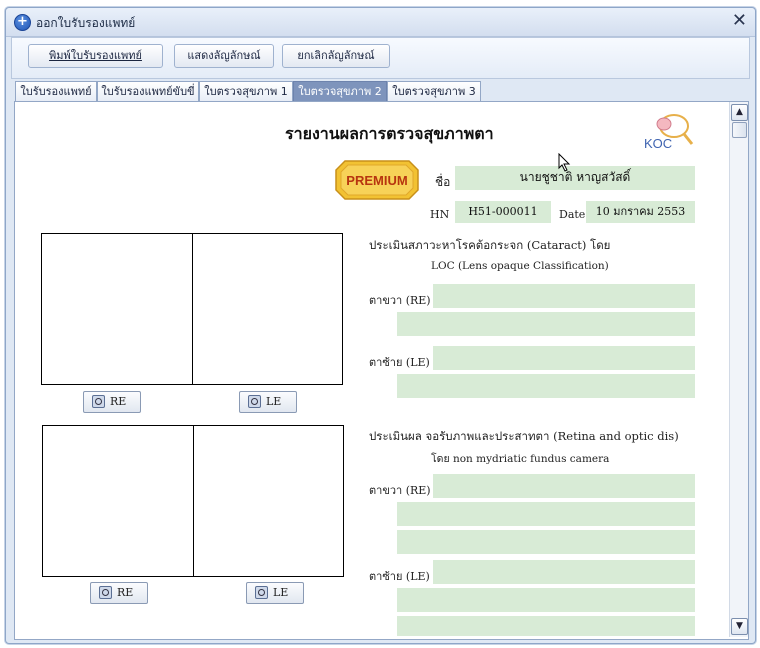 This screenshot has width=760, height=648. Describe the element at coordinates (246, 91) in the screenshot. I see `tab-health-check-1: ใบตรวจสุขภาพ 1` at that location.